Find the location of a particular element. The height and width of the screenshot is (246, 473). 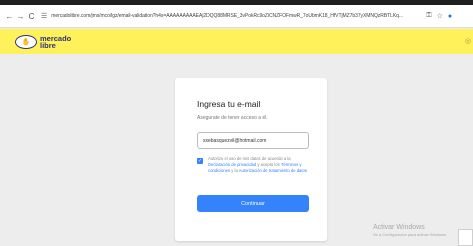

page-title: Ingresa tu e-mail is located at coordinates (229, 104).